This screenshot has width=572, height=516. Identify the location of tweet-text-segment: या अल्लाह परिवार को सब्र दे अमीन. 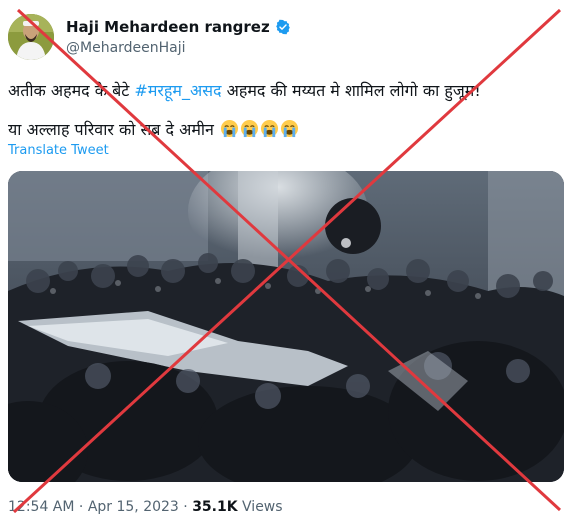
(111, 129).